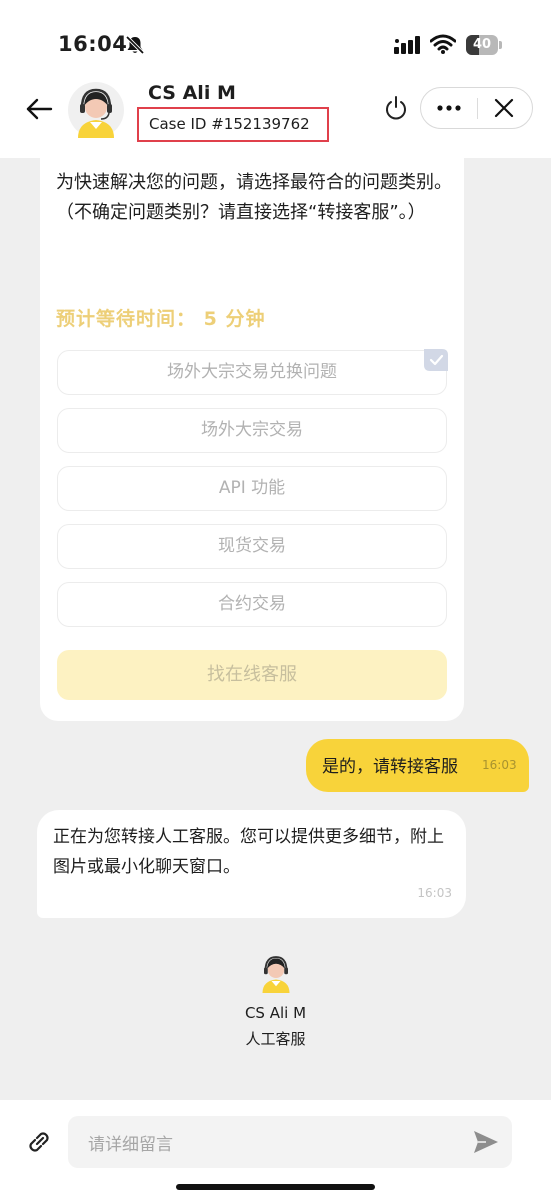 Image resolution: width=551 pixels, height=1200 pixels. Describe the element at coordinates (275, 40) in the screenshot. I see `status-bar: 16:04 40` at that location.